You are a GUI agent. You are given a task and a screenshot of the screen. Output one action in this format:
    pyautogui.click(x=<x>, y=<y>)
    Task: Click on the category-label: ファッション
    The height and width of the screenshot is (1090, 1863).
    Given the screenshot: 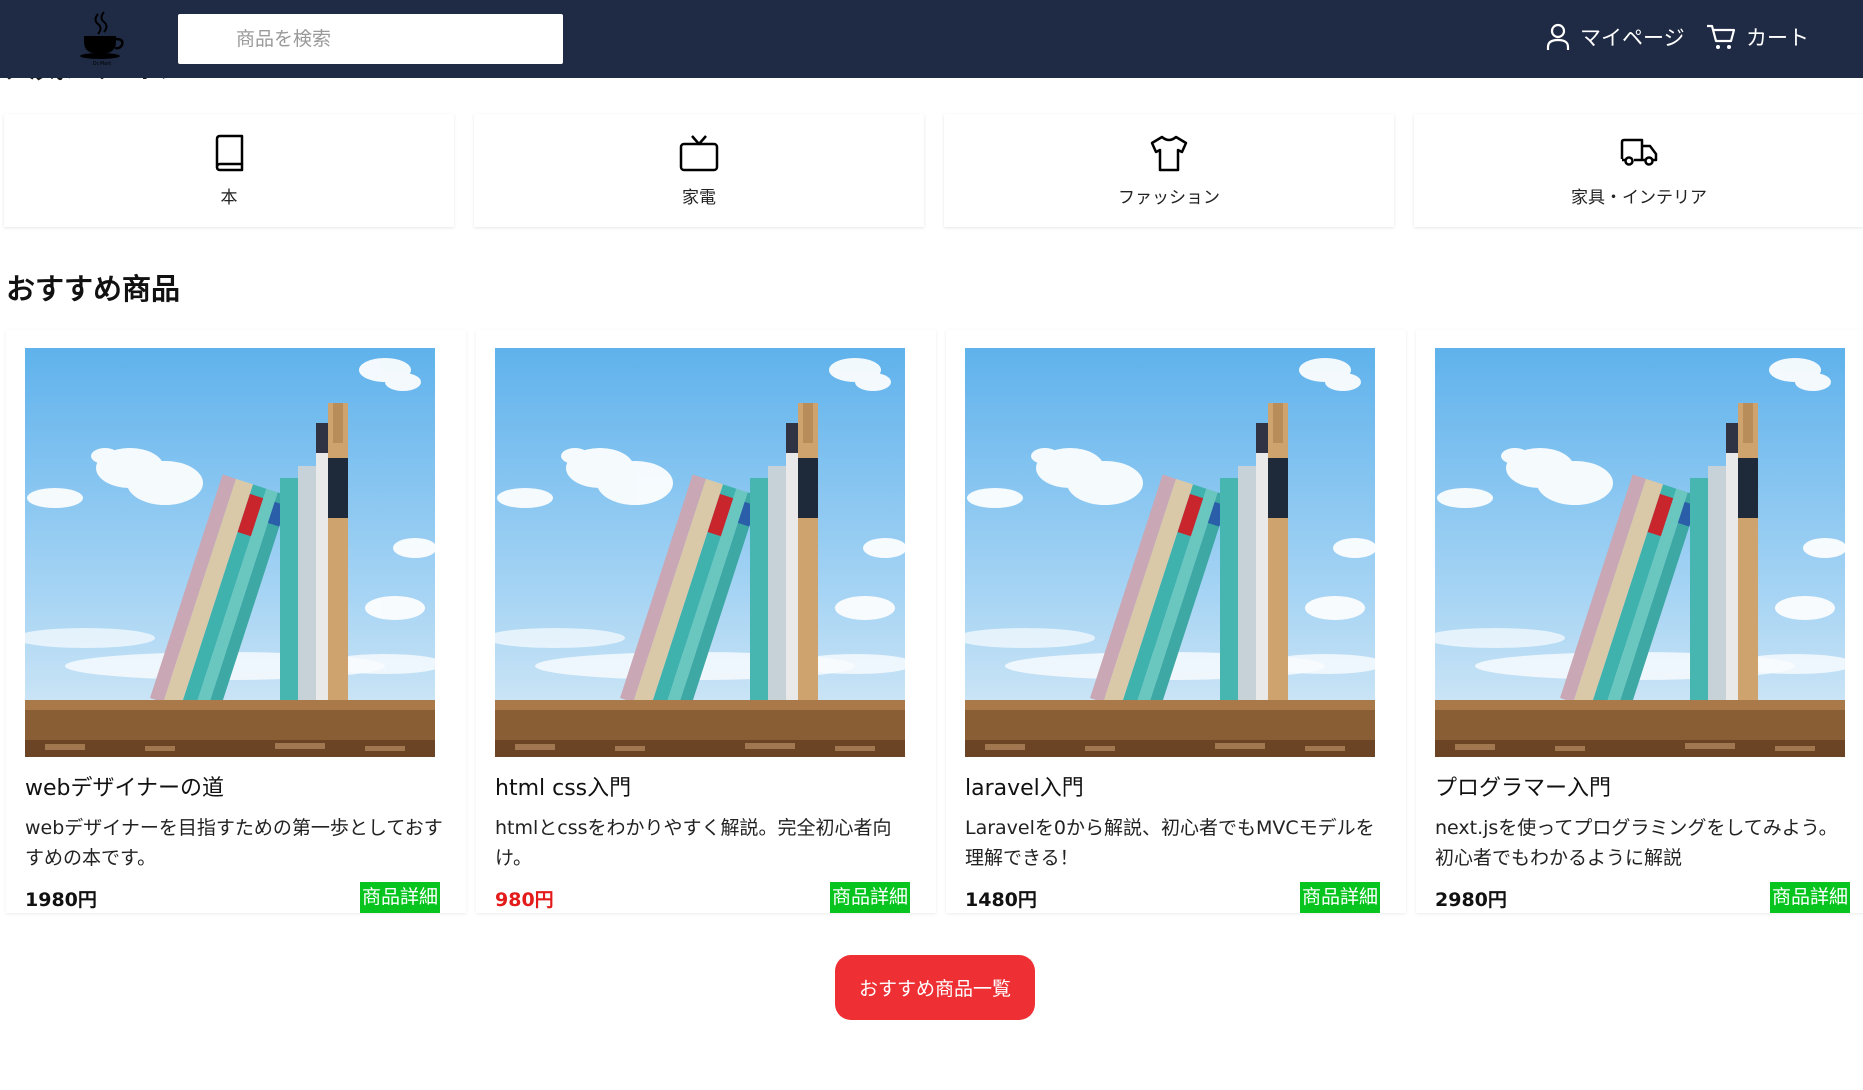 What is the action you would take?
    pyautogui.click(x=1169, y=198)
    